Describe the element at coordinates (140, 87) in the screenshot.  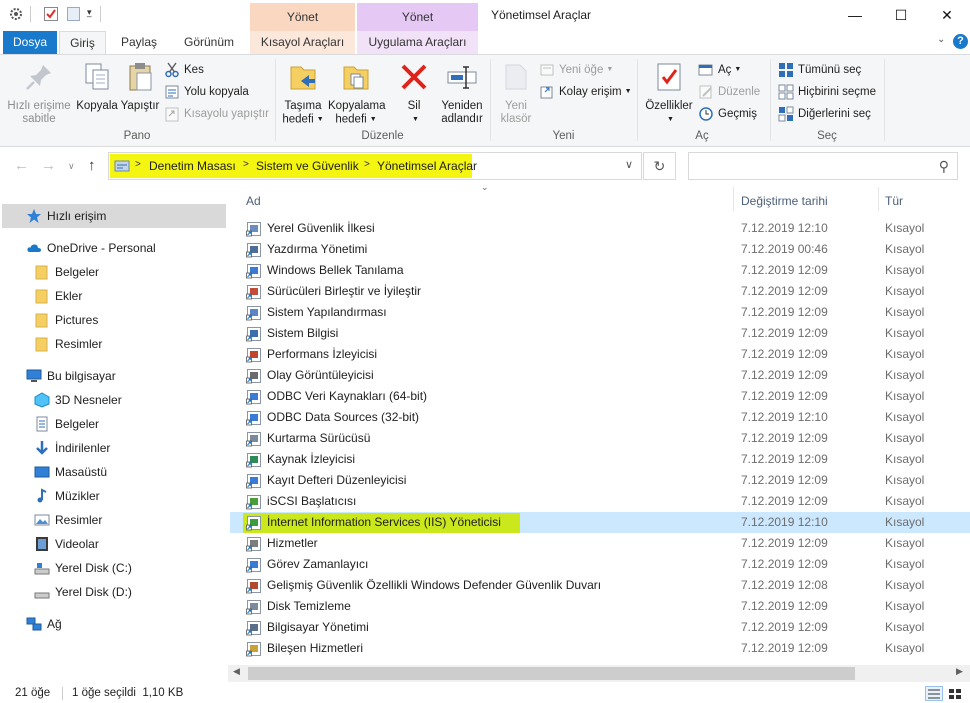
I see `paste-button: Yapıştır` at that location.